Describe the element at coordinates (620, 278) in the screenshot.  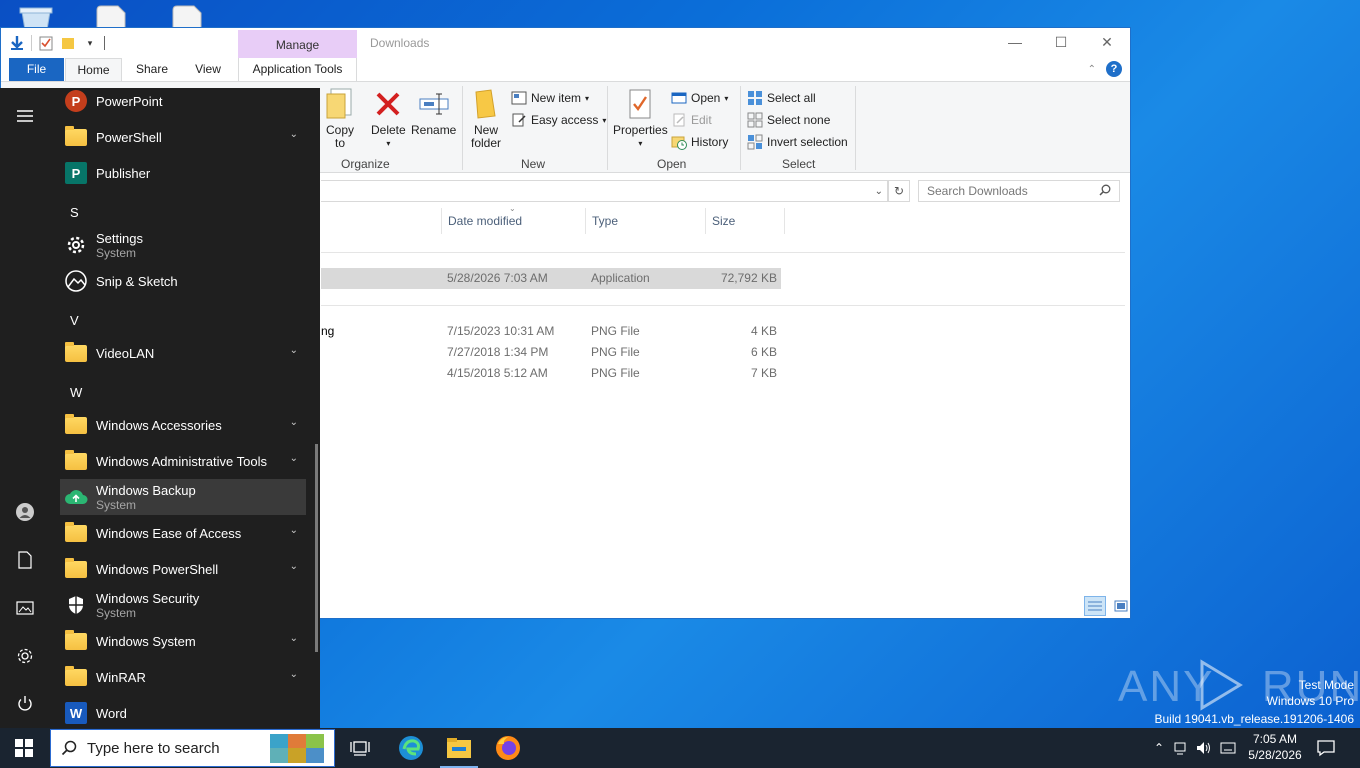
I see `file-type: Application` at that location.